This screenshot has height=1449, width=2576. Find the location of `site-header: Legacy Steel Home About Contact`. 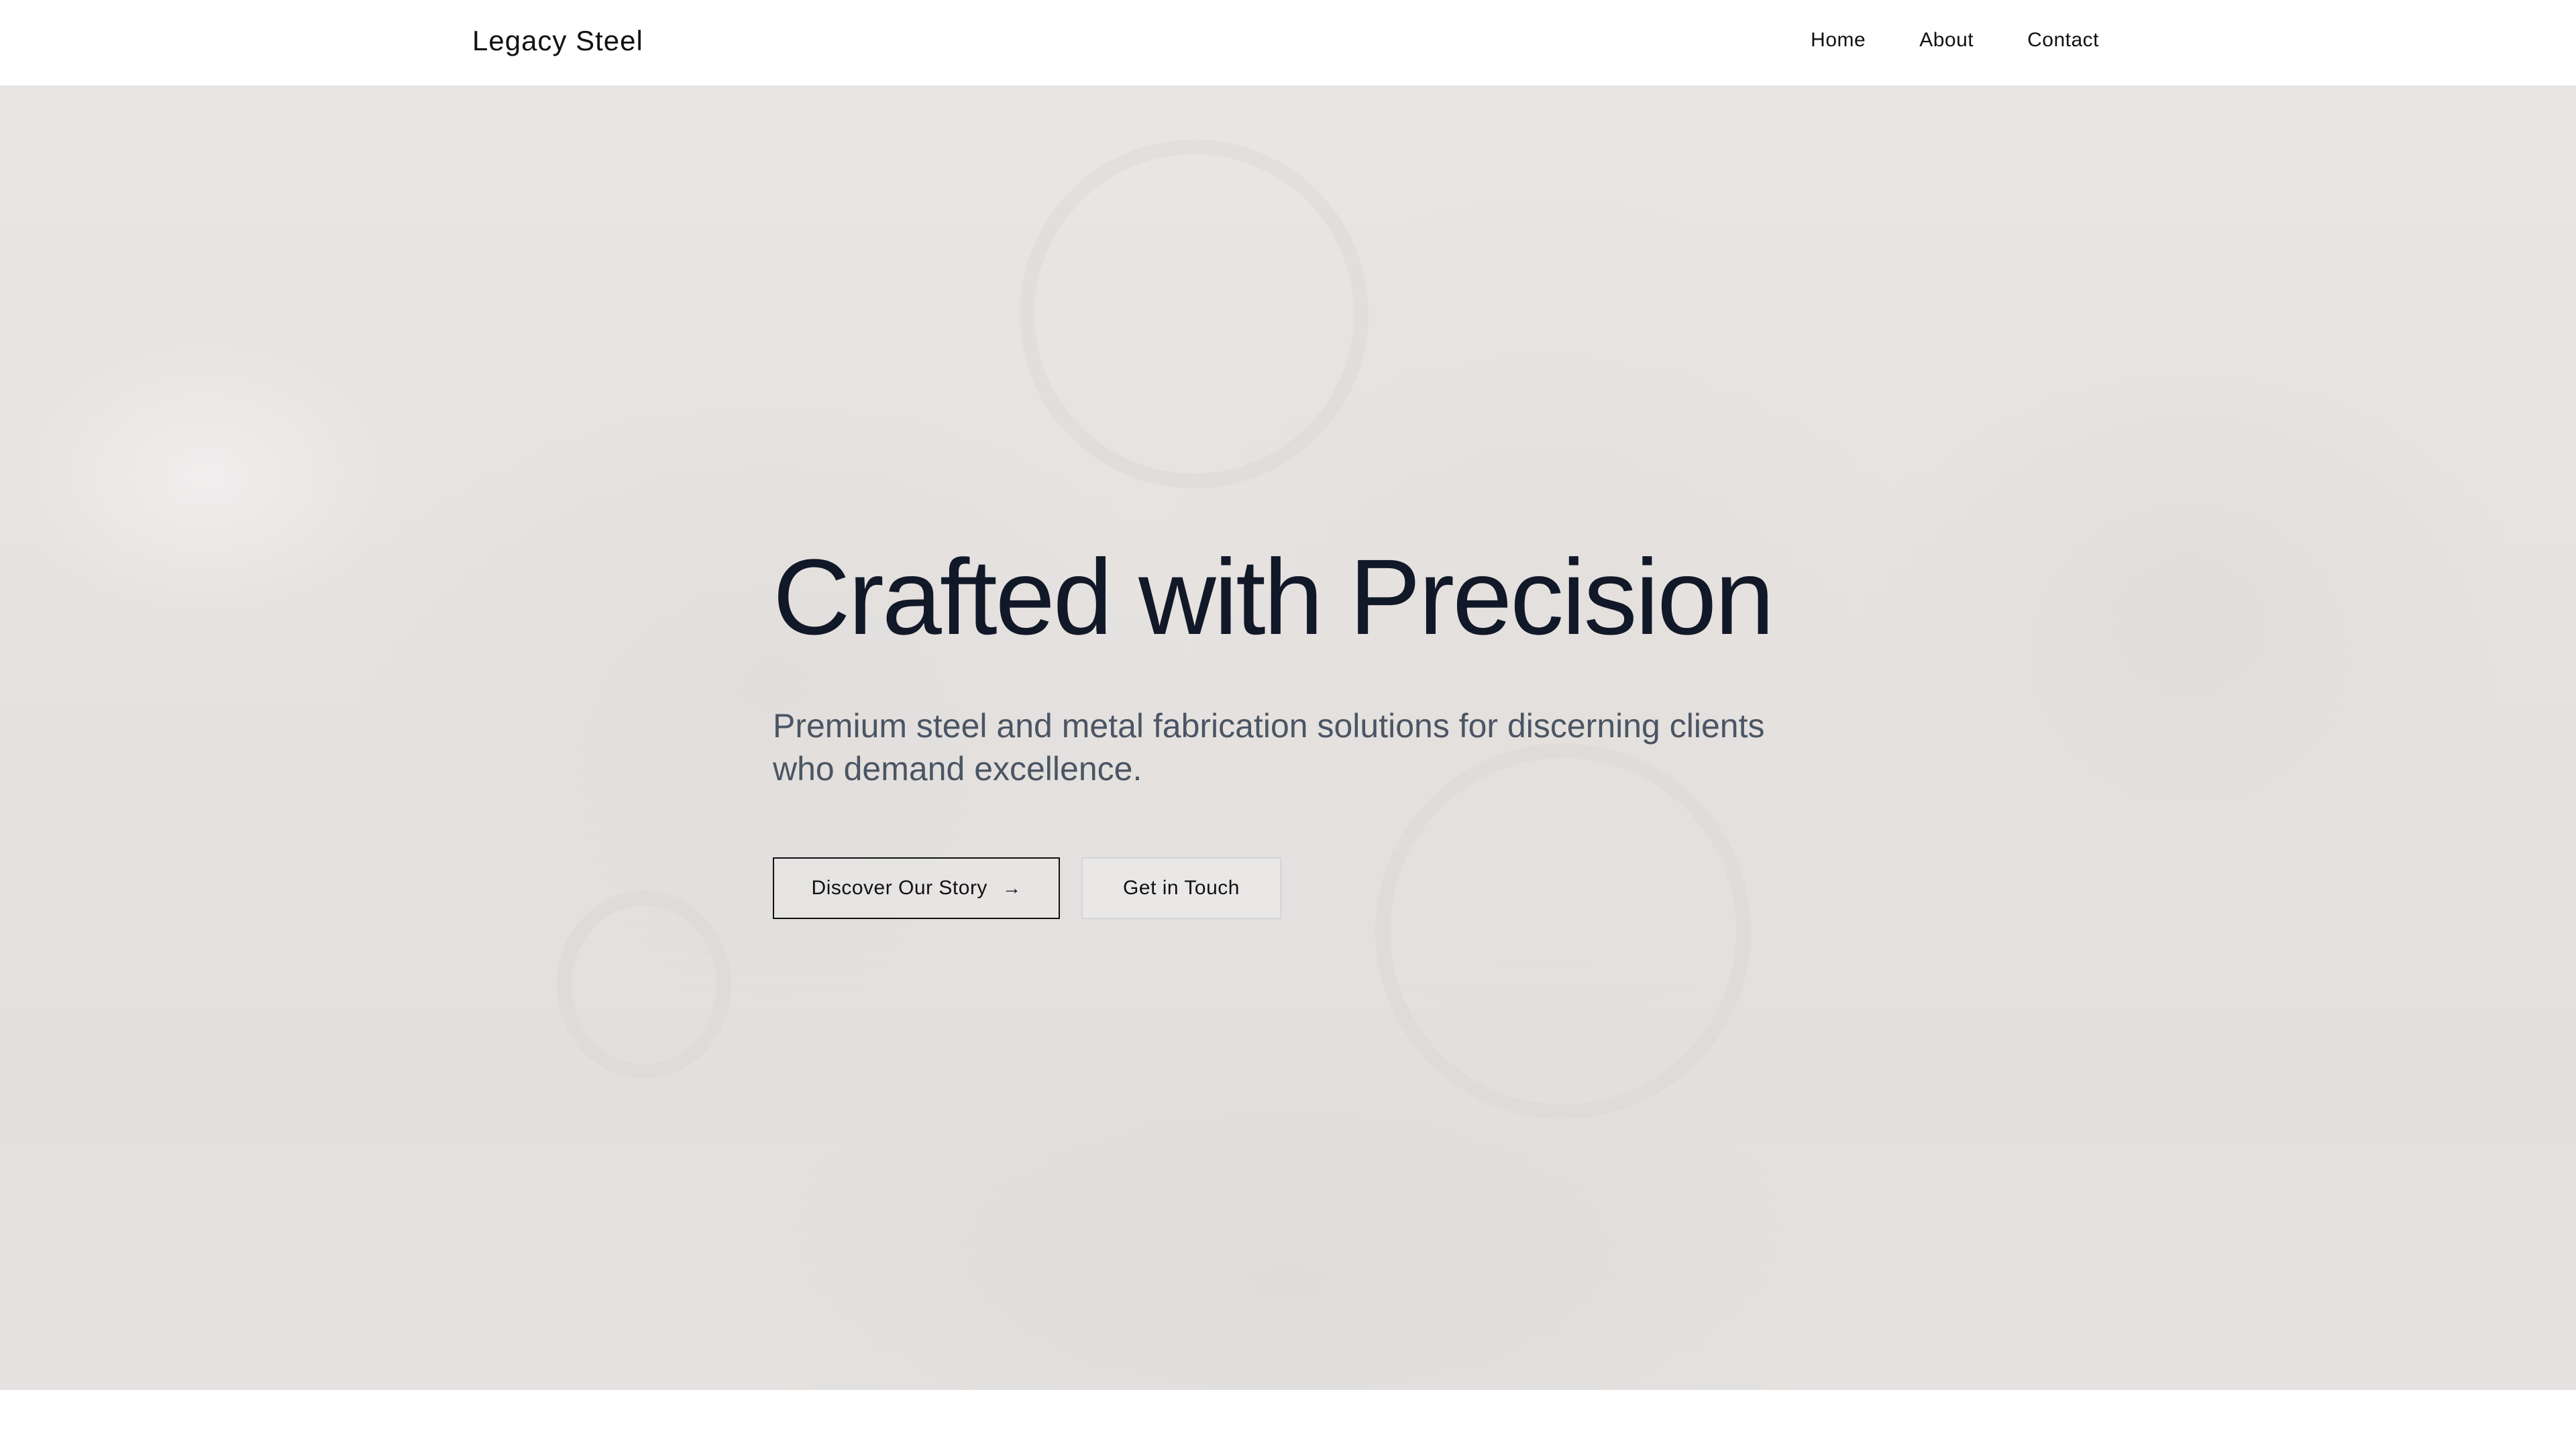

site-header: Legacy Steel Home About Contact is located at coordinates (1288, 43).